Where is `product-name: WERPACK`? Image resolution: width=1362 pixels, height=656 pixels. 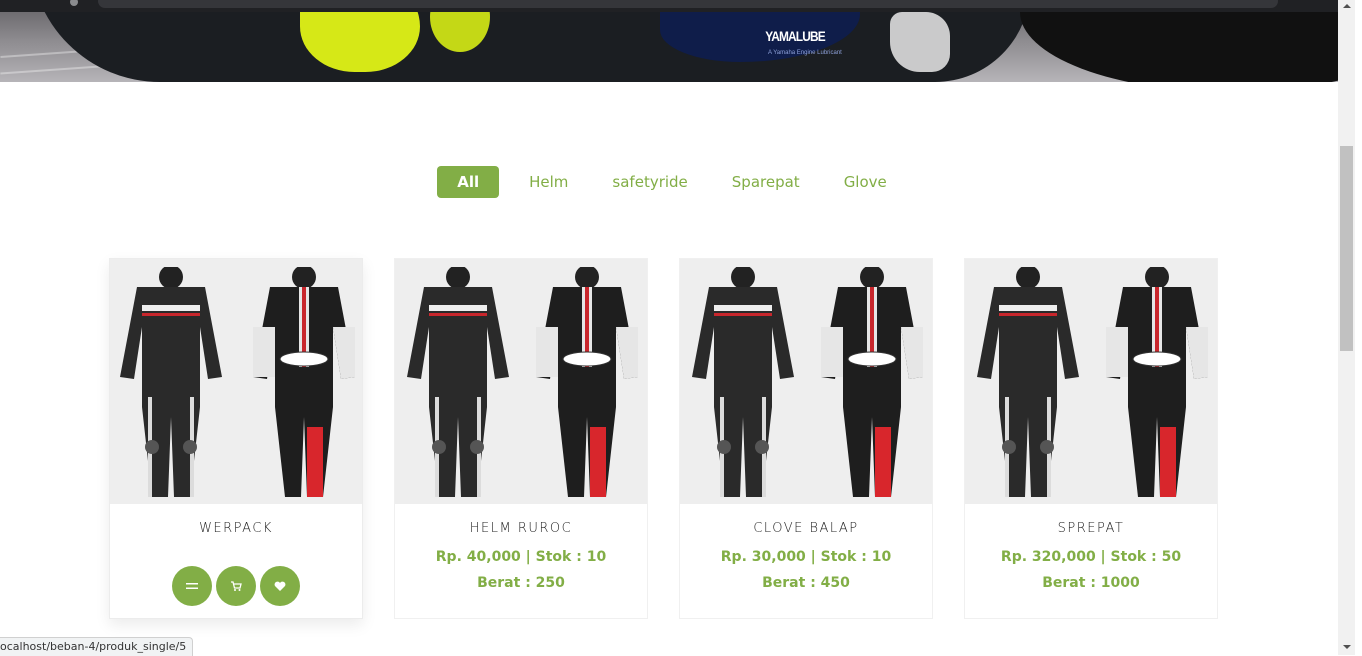
product-name: WERPACK is located at coordinates (236, 528).